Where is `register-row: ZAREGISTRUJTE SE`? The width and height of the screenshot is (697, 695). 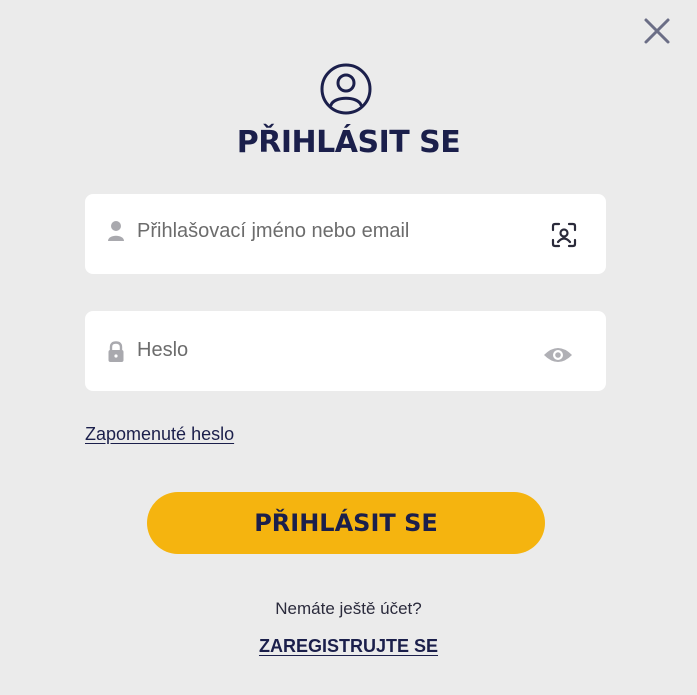
register-row: ZAREGISTRUJTE SE is located at coordinates (348, 646).